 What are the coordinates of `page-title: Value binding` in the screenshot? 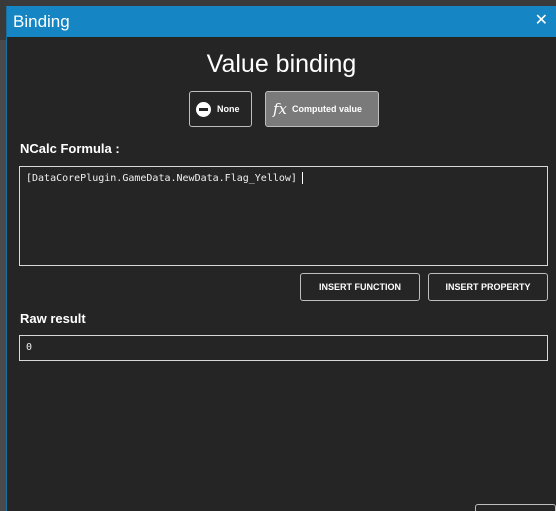 It's located at (281, 64).